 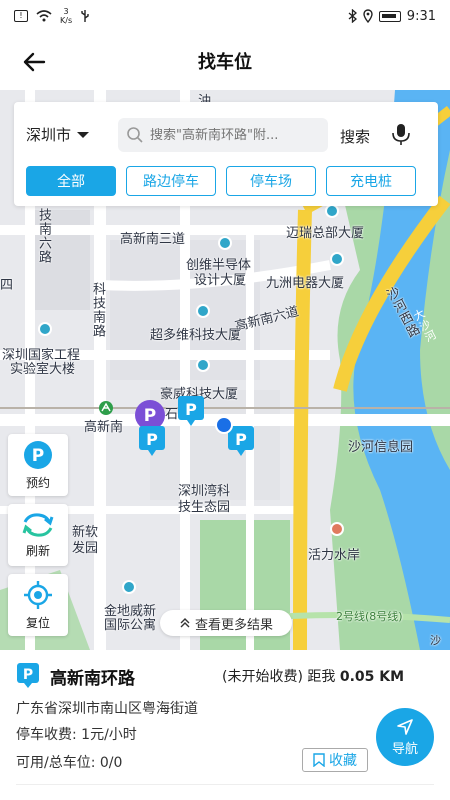 I want to click on bluetooth-icon, so click(x=352, y=16).